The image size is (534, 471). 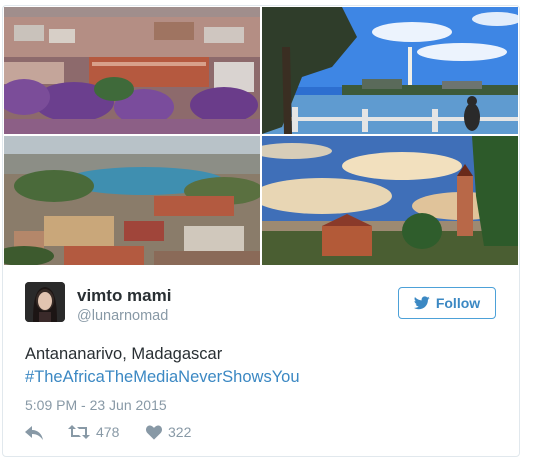 I want to click on hashtag-link: #TheAfricaTheMediaNeverShowsYou, so click(x=162, y=377).